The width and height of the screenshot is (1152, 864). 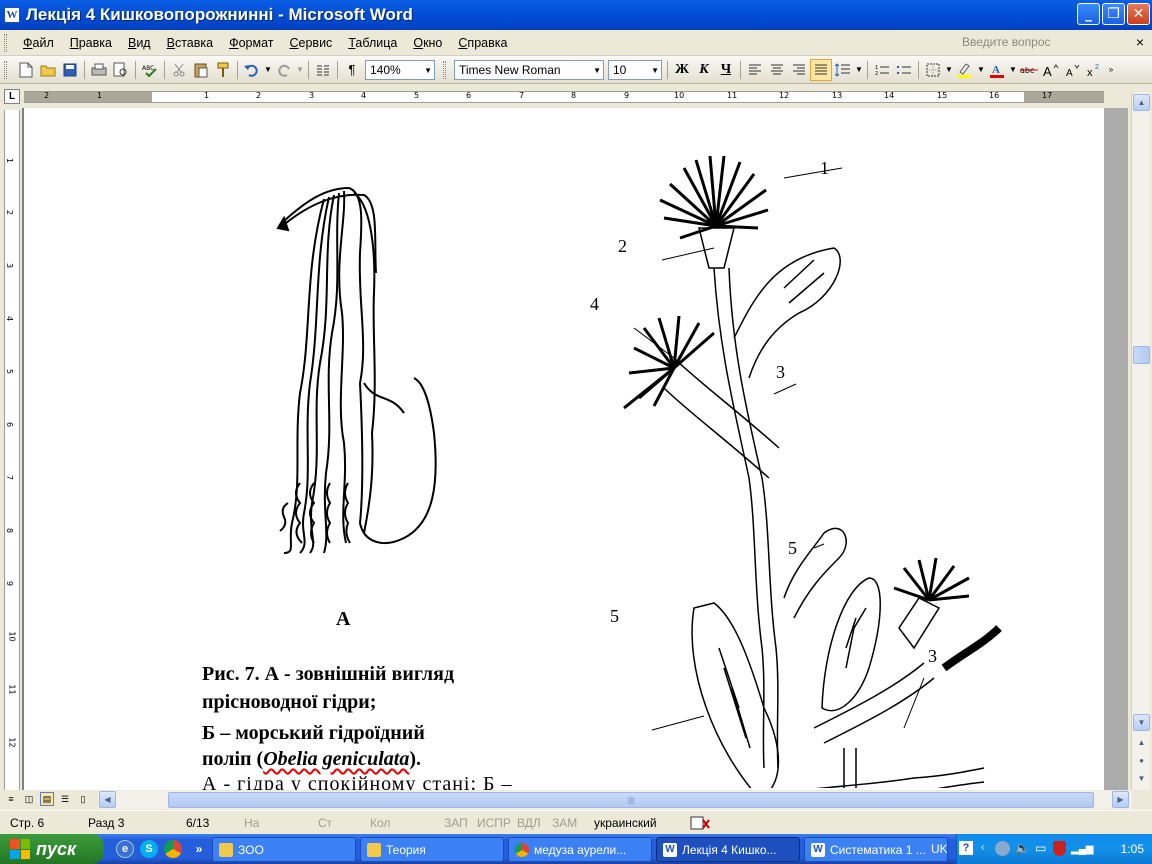 What do you see at coordinates (1032, 43) in the screenshot?
I see `ask-question-input: Введите вопрос` at bounding box center [1032, 43].